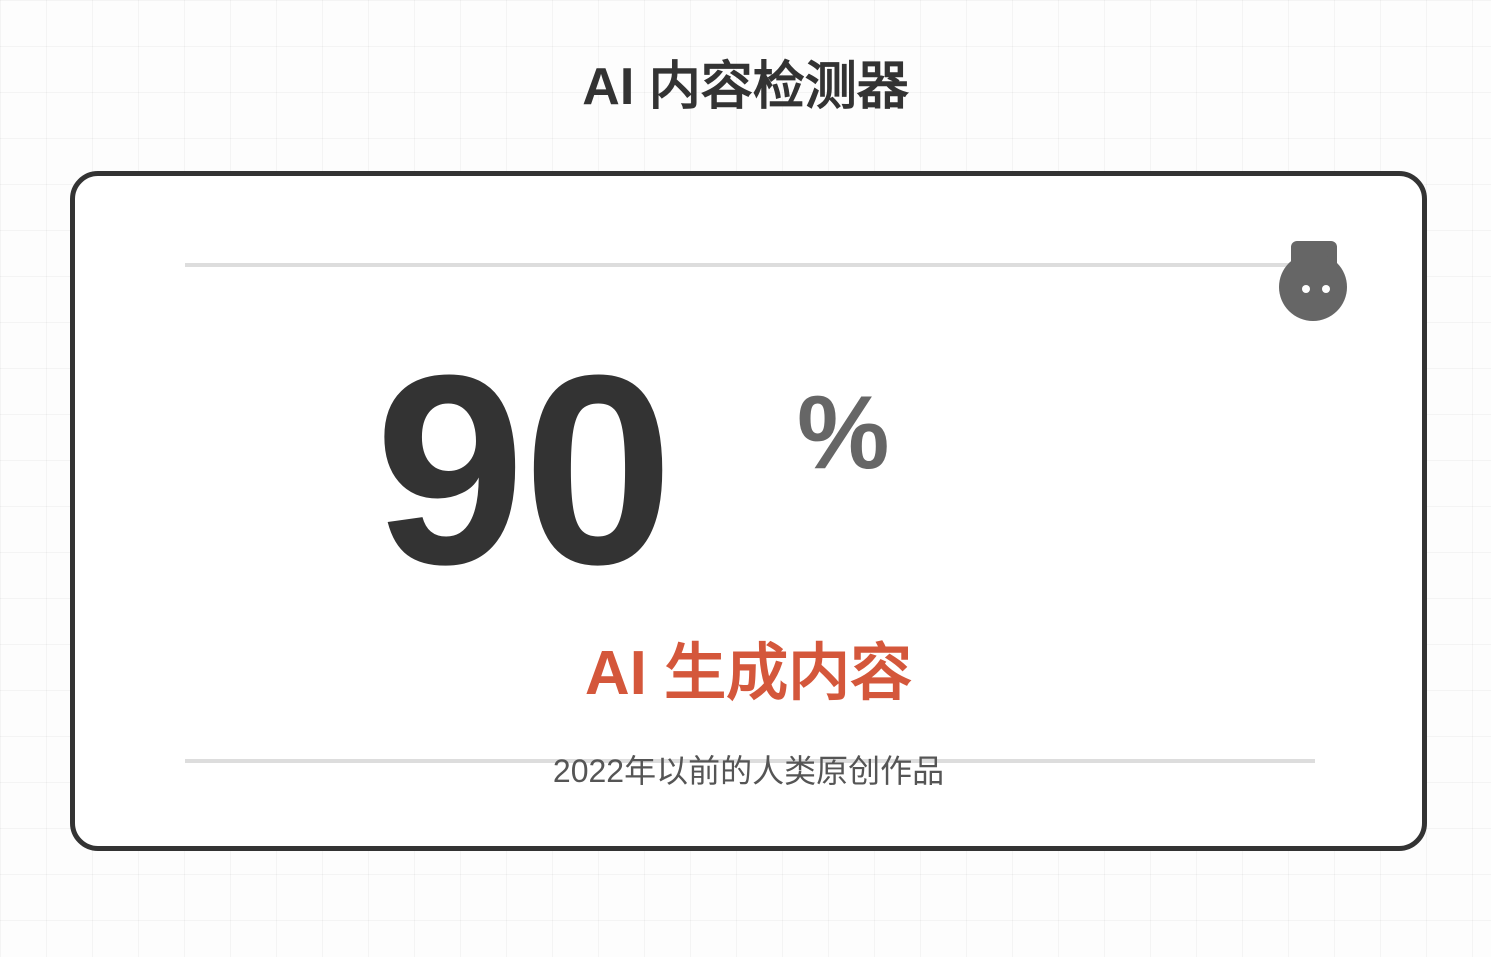 The image size is (1491, 957). I want to click on robot-eye-left, so click(1306, 289).